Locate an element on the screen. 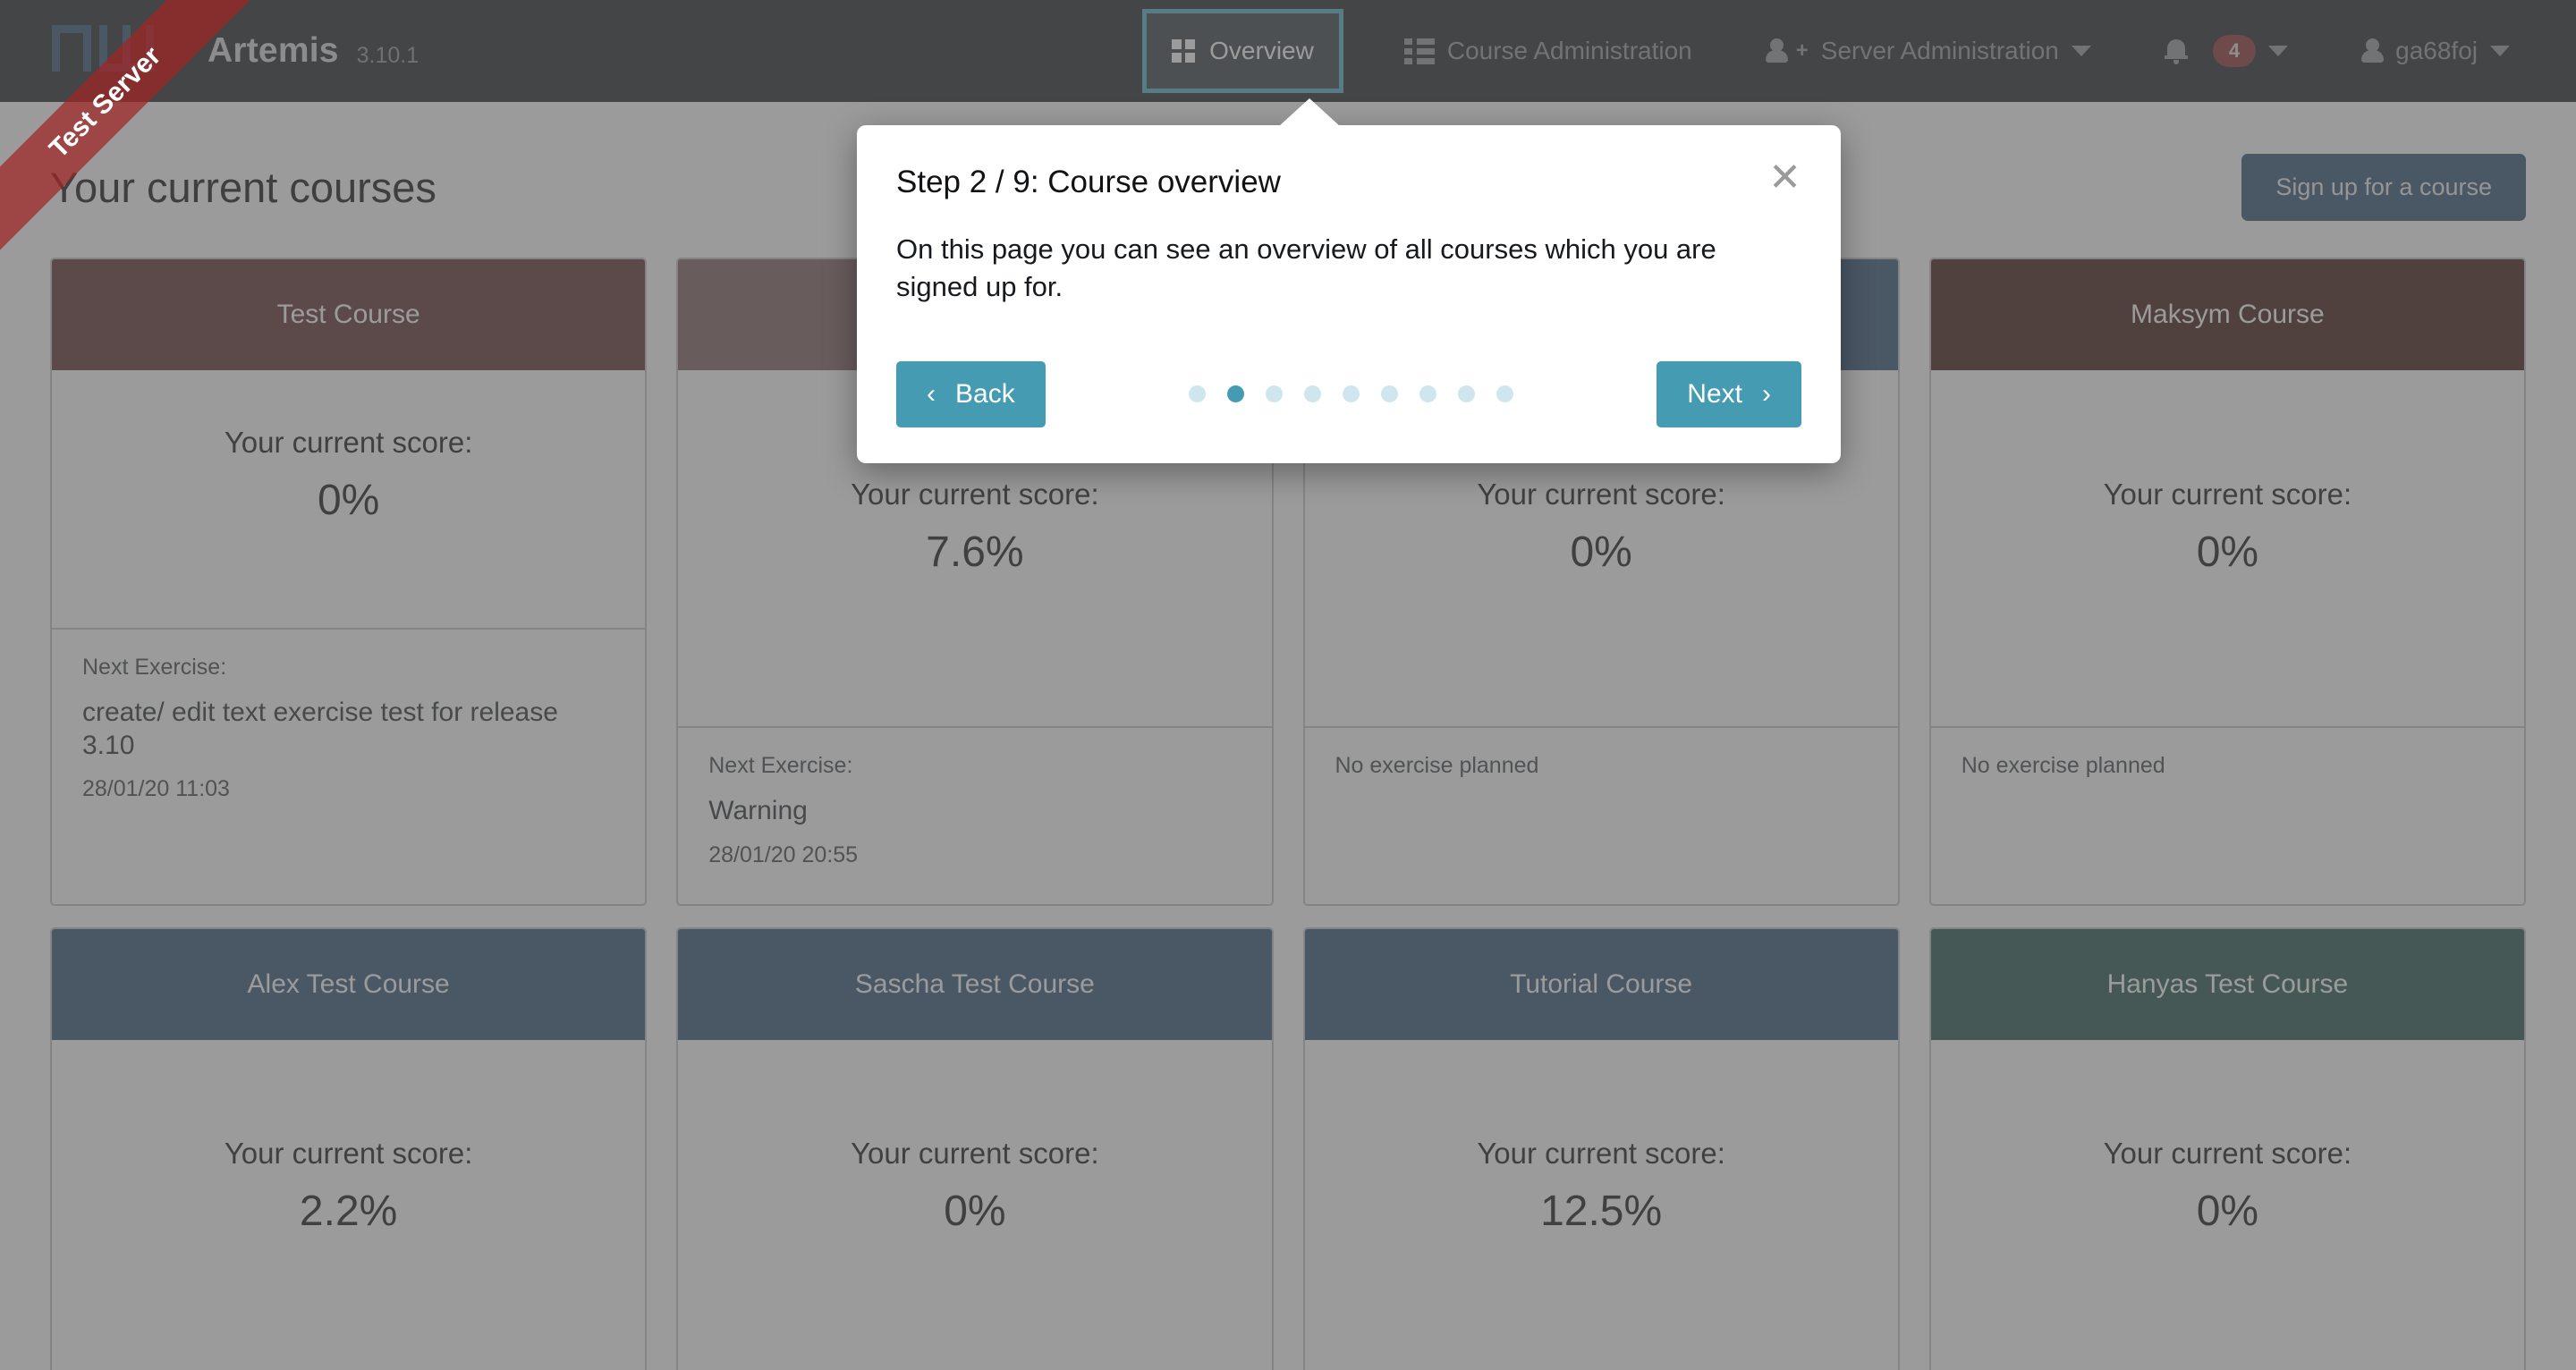 The height and width of the screenshot is (1370, 2576). tour-step-dots is located at coordinates (1351, 394).